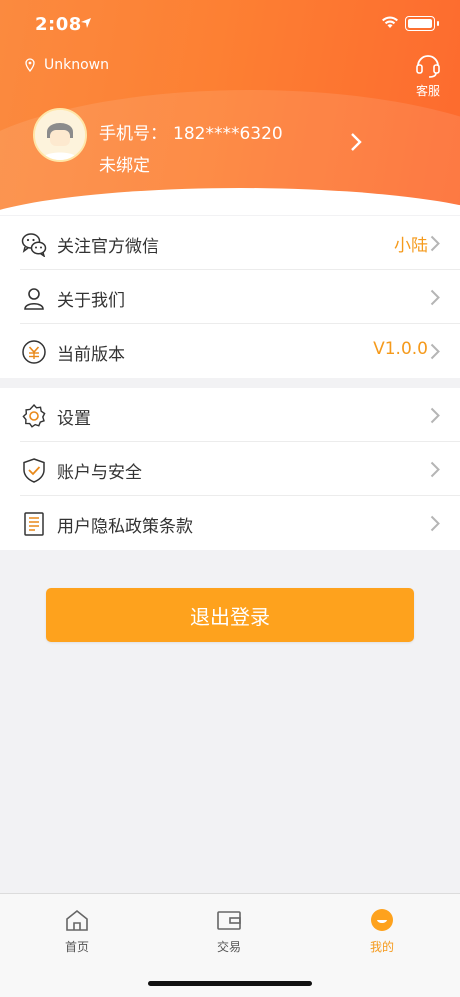  What do you see at coordinates (428, 66) in the screenshot?
I see `headset-icon` at bounding box center [428, 66].